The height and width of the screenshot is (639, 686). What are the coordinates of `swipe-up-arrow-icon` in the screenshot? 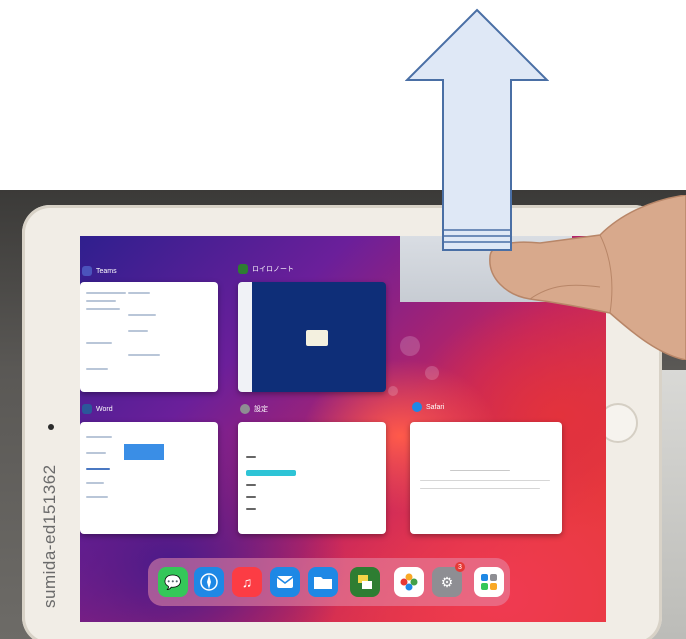 It's located at (477, 129).